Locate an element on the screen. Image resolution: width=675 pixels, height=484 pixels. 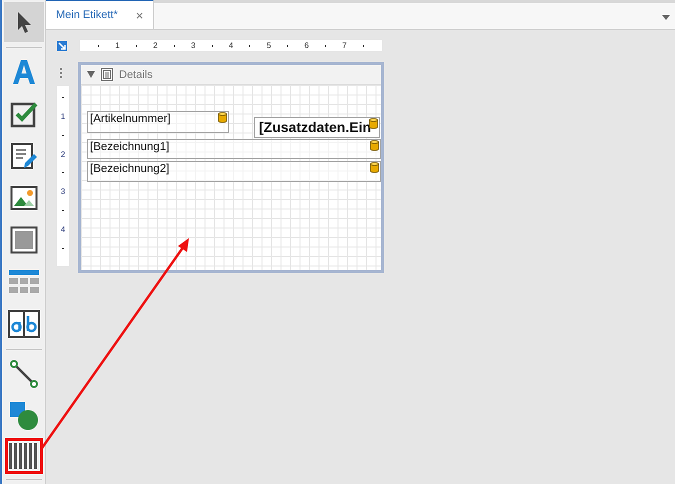
collapse-icon is located at coordinates (91, 74).